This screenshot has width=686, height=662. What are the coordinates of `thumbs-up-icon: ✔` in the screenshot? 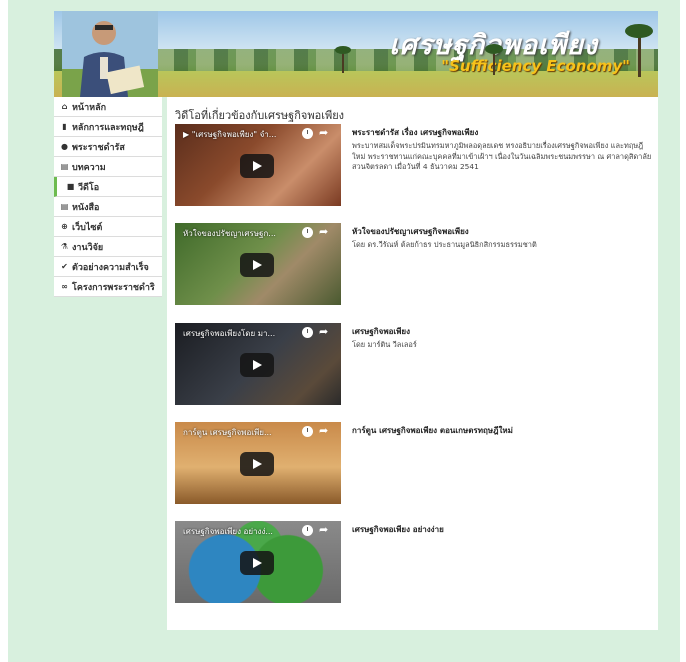 It's located at (64, 266).